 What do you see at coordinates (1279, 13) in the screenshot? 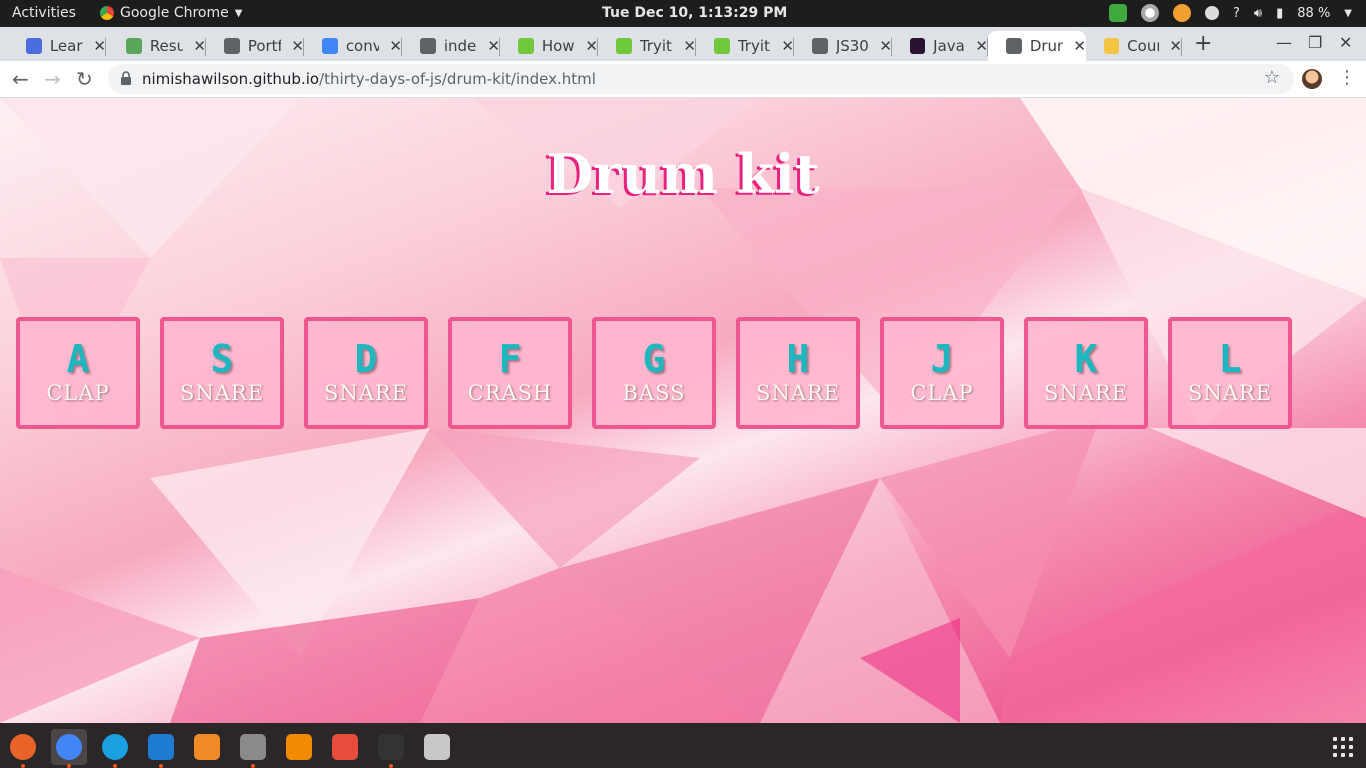
I see `battery-icon: ▮` at bounding box center [1279, 13].